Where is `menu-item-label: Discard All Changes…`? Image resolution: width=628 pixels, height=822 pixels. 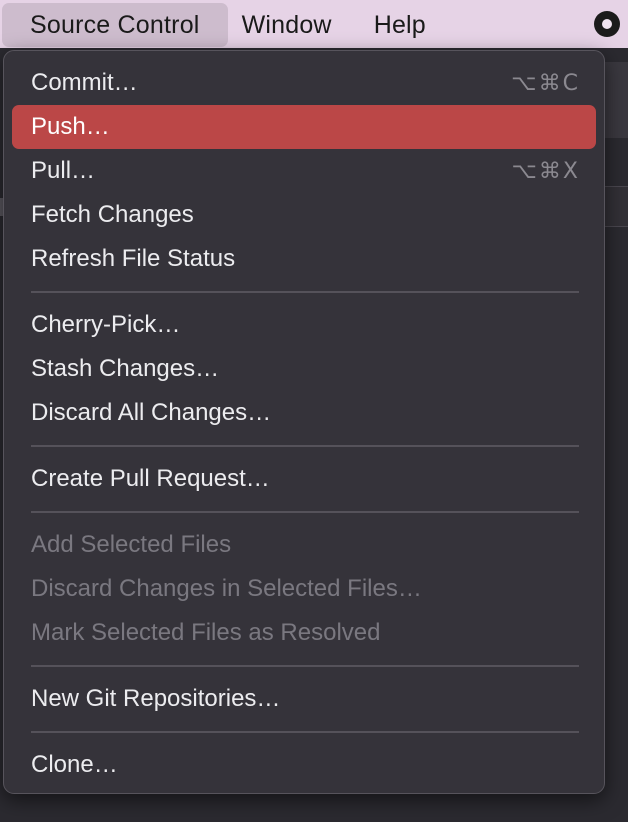
menu-item-label: Discard All Changes… is located at coordinates (151, 412).